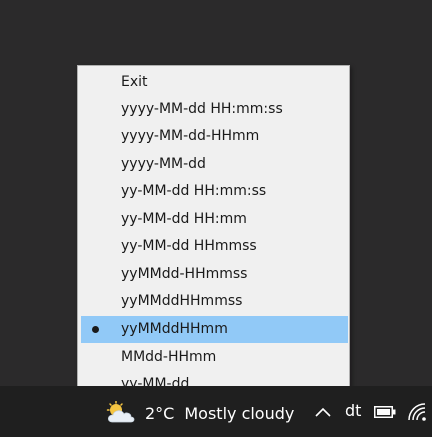  Describe the element at coordinates (163, 164) in the screenshot. I see `menu-item-label: yyyy-MM-dd` at that location.